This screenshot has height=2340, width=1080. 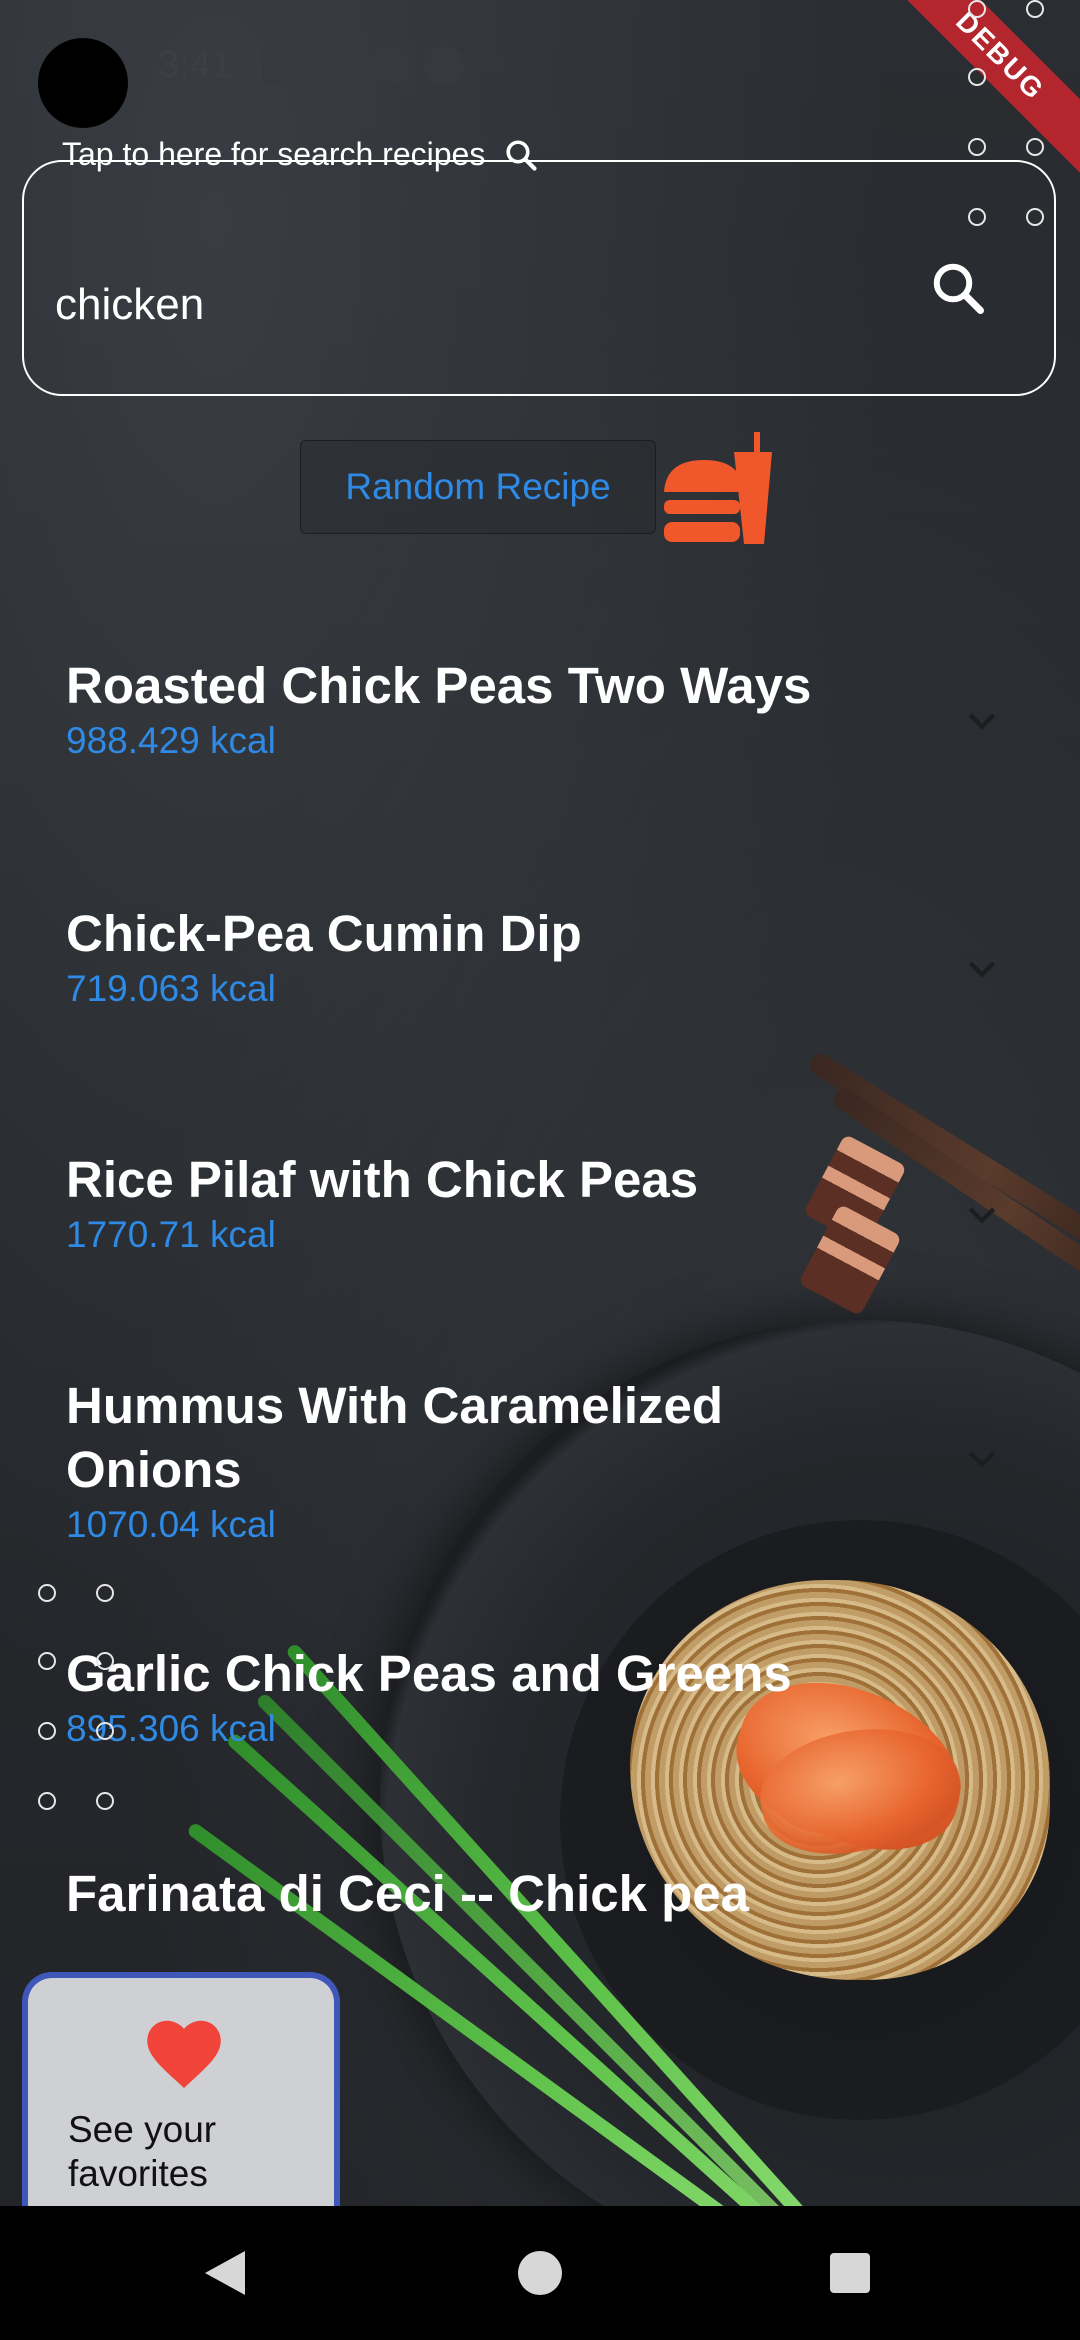 I want to click on heart-icon, so click(x=184, y=2054).